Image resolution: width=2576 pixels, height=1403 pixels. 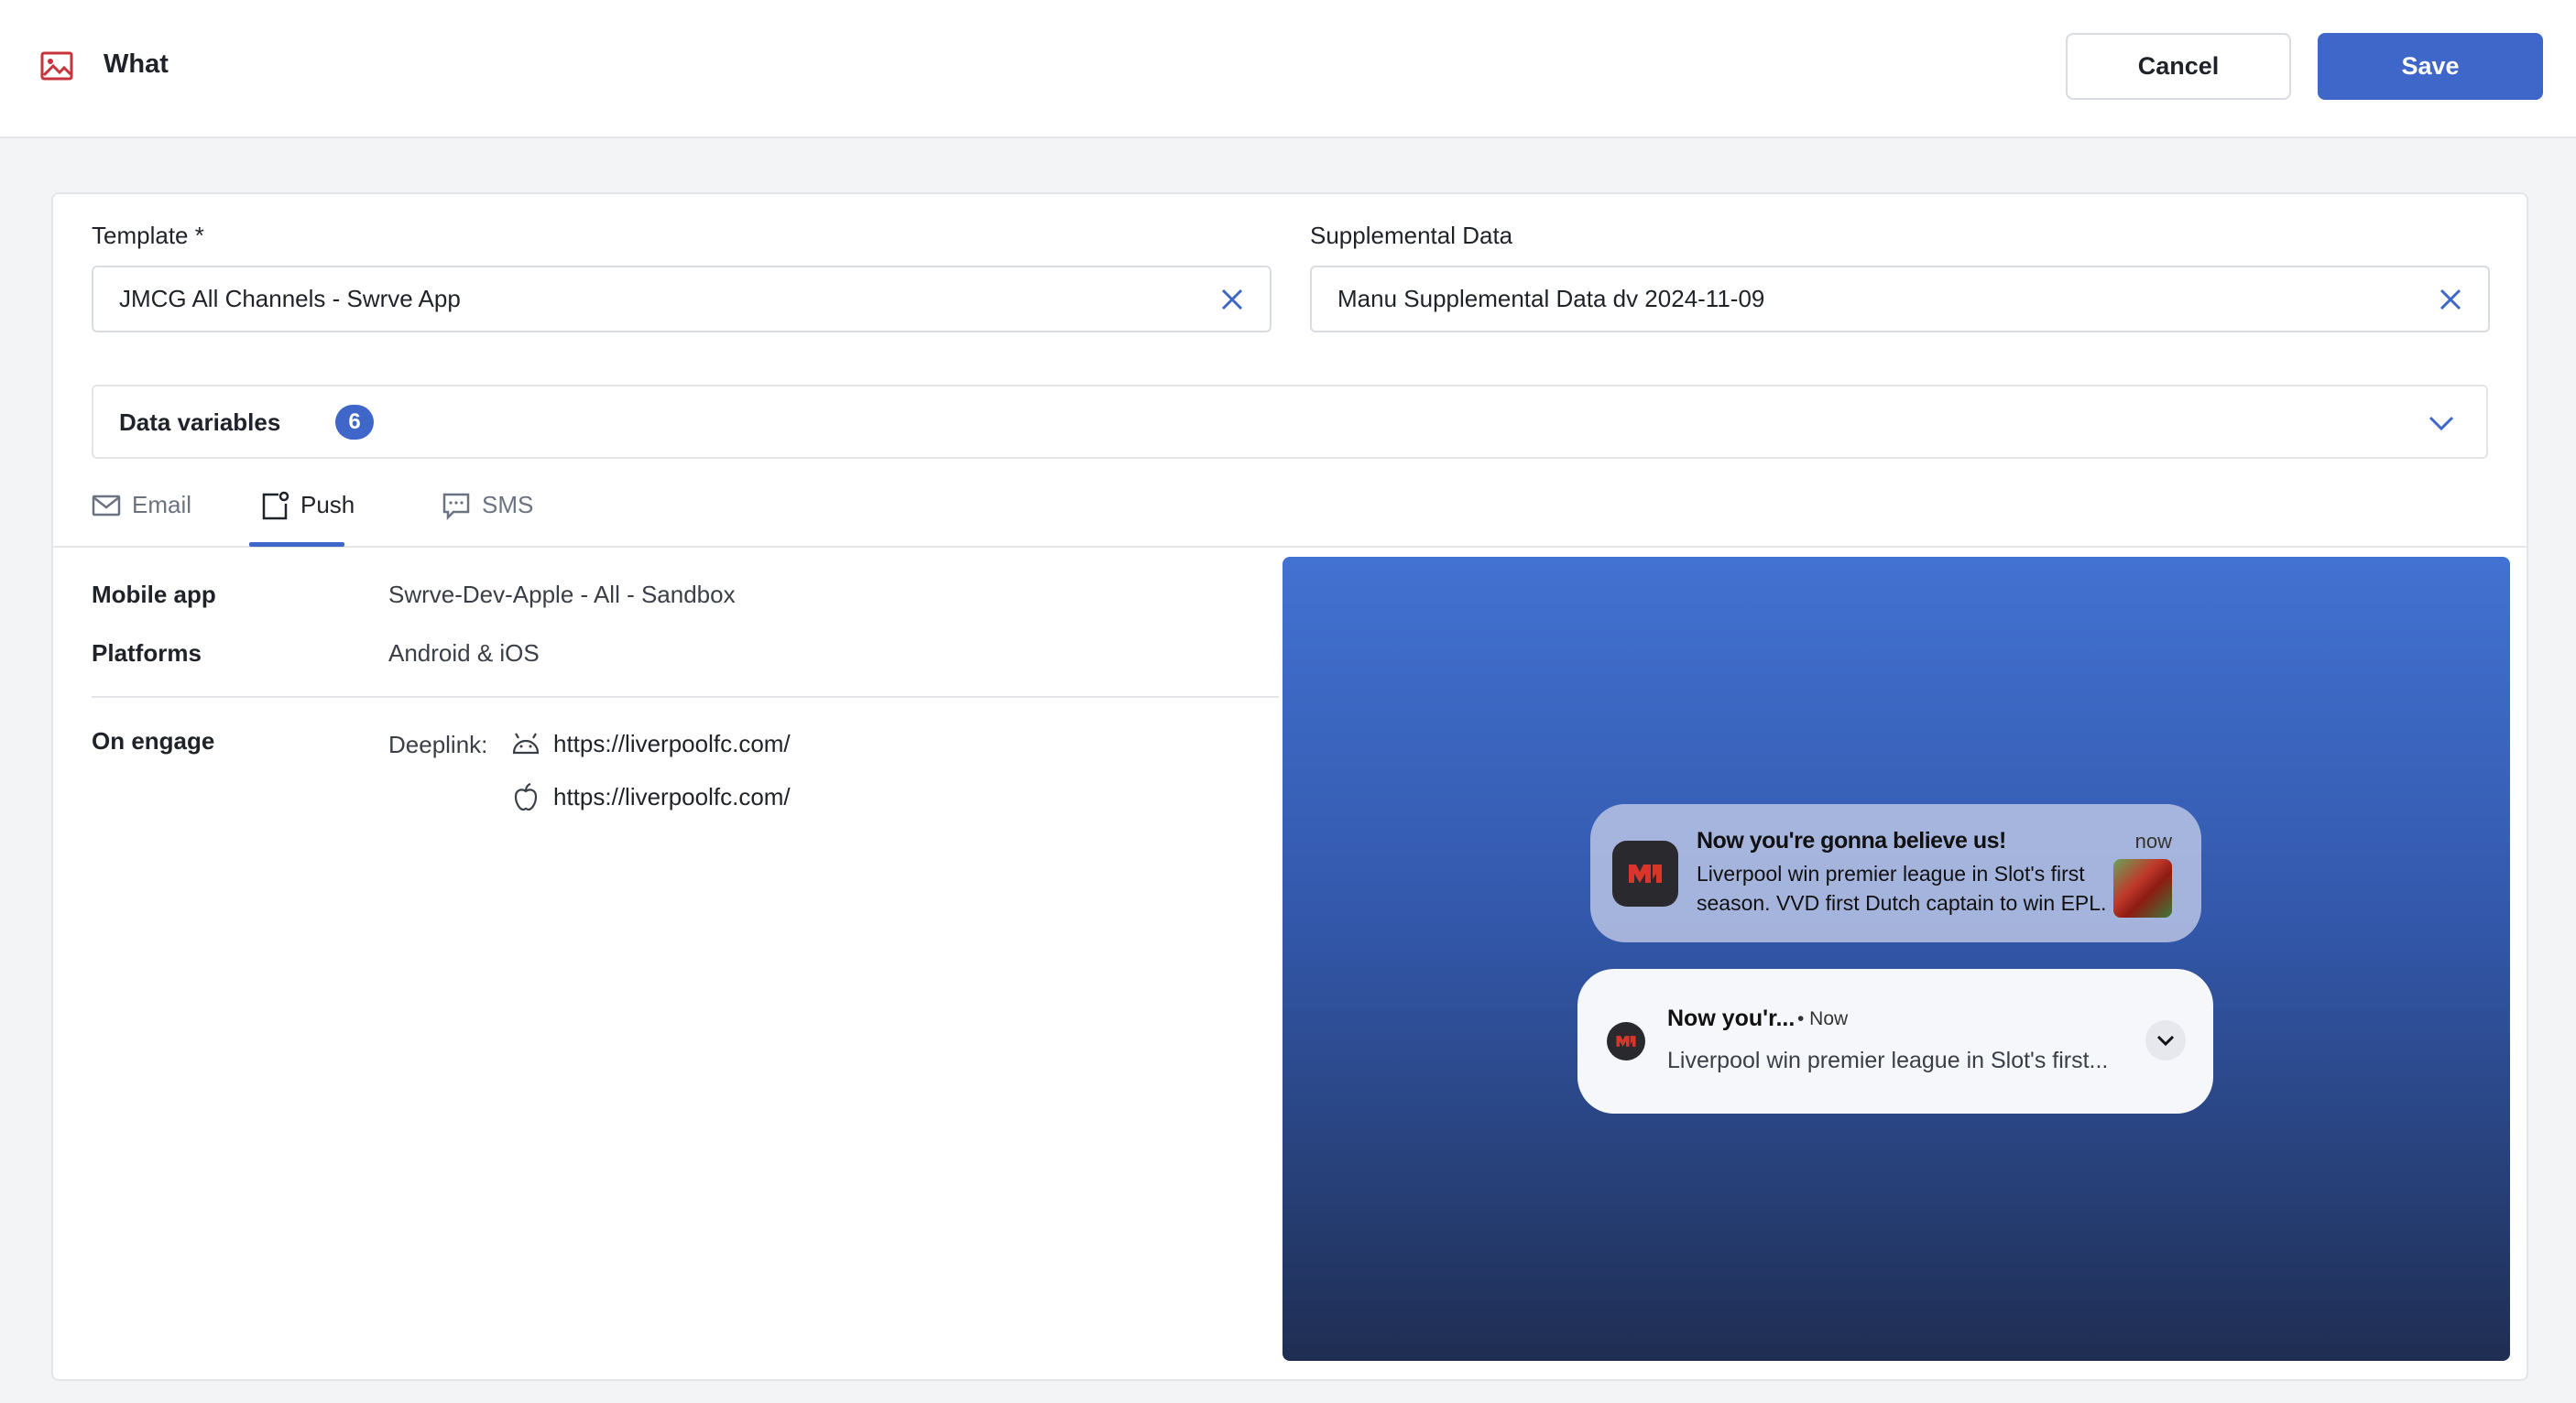 What do you see at coordinates (1551, 298) in the screenshot?
I see `supplemental-data-value: Manu Supplemental Data dv 2024-11-09` at bounding box center [1551, 298].